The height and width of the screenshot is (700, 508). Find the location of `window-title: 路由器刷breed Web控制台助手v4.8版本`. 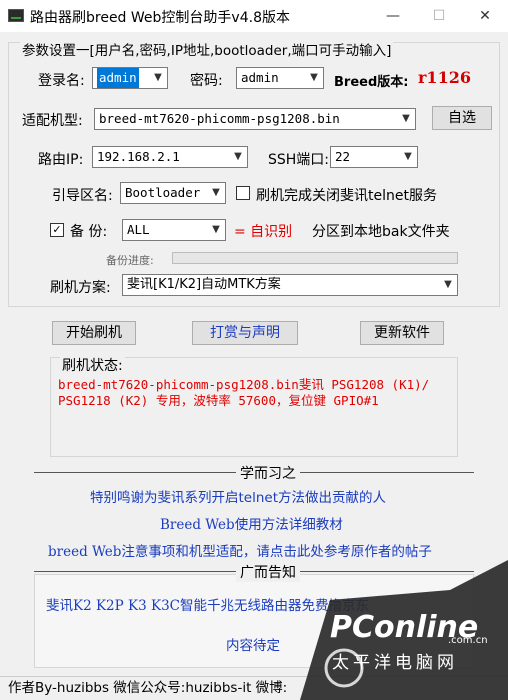

window-title: 路由器刷breed Web控制台助手v4.8版本 is located at coordinates (160, 18).